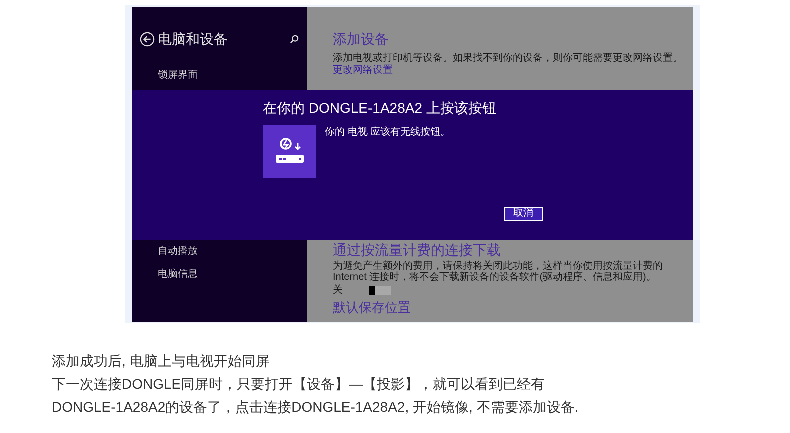 This screenshot has width=790, height=433. I want to click on caption-line: 添加成功后, 电脑上与电视开始同屏, so click(161, 361).